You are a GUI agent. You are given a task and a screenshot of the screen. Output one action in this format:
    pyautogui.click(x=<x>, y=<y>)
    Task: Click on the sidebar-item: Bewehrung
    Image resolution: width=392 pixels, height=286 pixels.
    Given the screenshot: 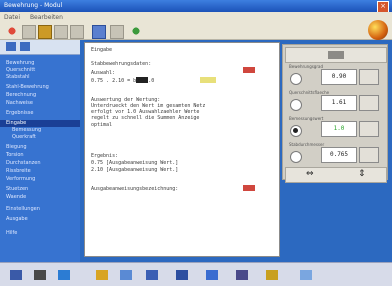 What is the action you would take?
    pyautogui.click(x=40, y=63)
    